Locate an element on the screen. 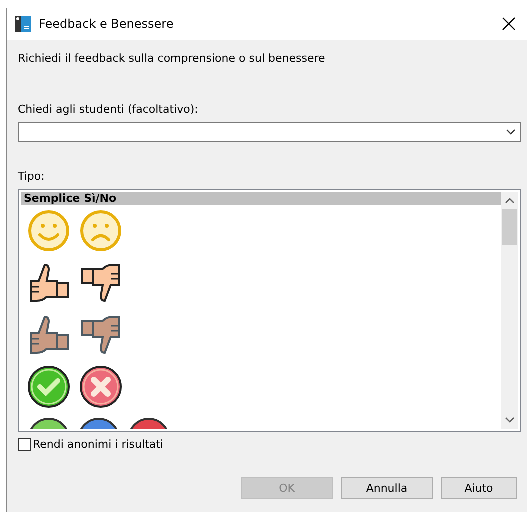 This screenshot has width=527, height=512. type-label: Tipo: is located at coordinates (32, 176).